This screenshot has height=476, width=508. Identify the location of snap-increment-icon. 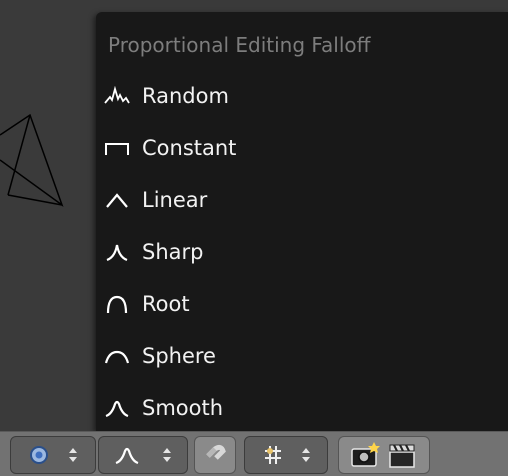
(273, 455).